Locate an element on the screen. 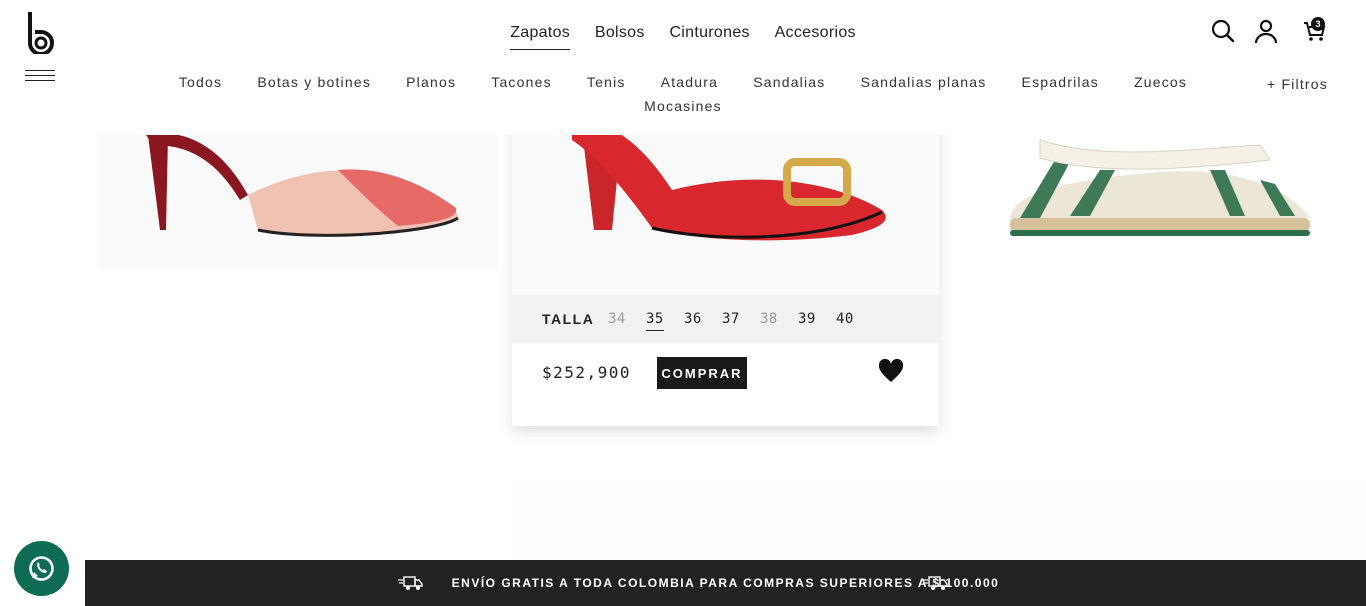 The image size is (1366, 606). hamburger-icon is located at coordinates (40, 77).